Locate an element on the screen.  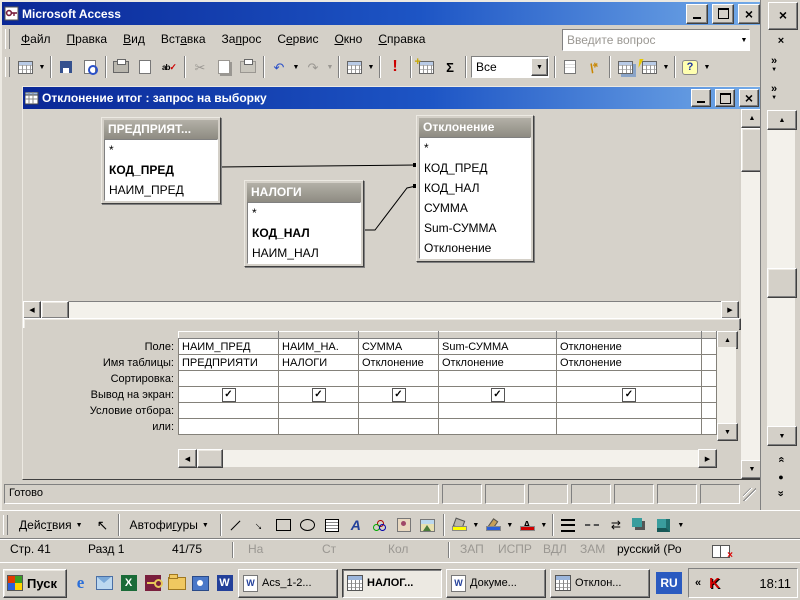
toolbar-overflow-chevron: » ▼ is located at coordinates (774, 65).